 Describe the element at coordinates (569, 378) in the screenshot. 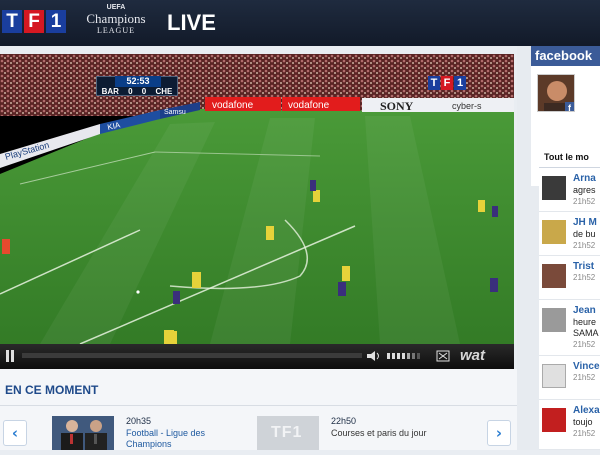

I see `feed-item: Vince 21h52` at that location.